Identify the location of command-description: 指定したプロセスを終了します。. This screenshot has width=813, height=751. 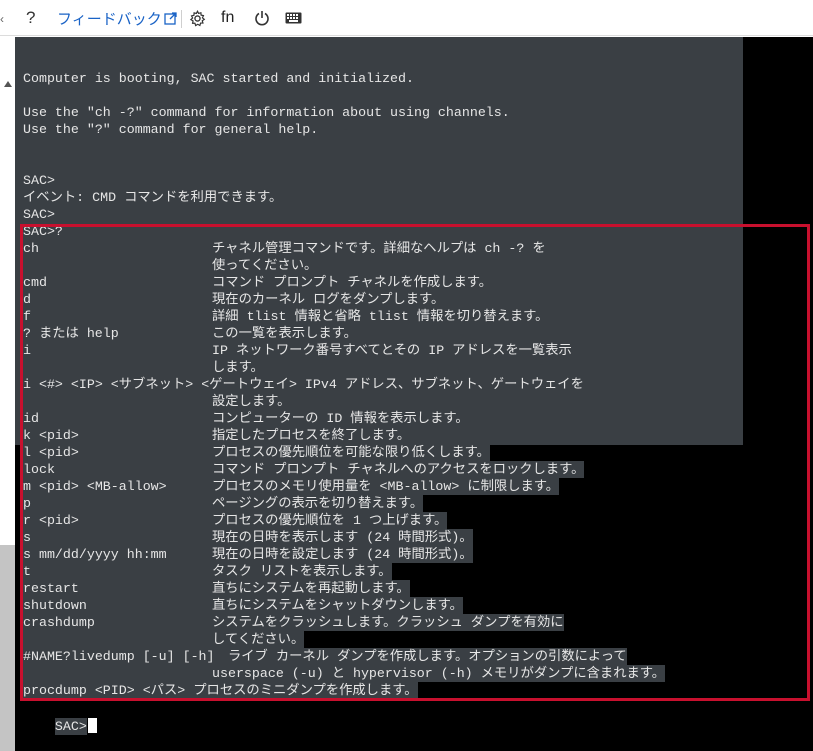
(311, 435).